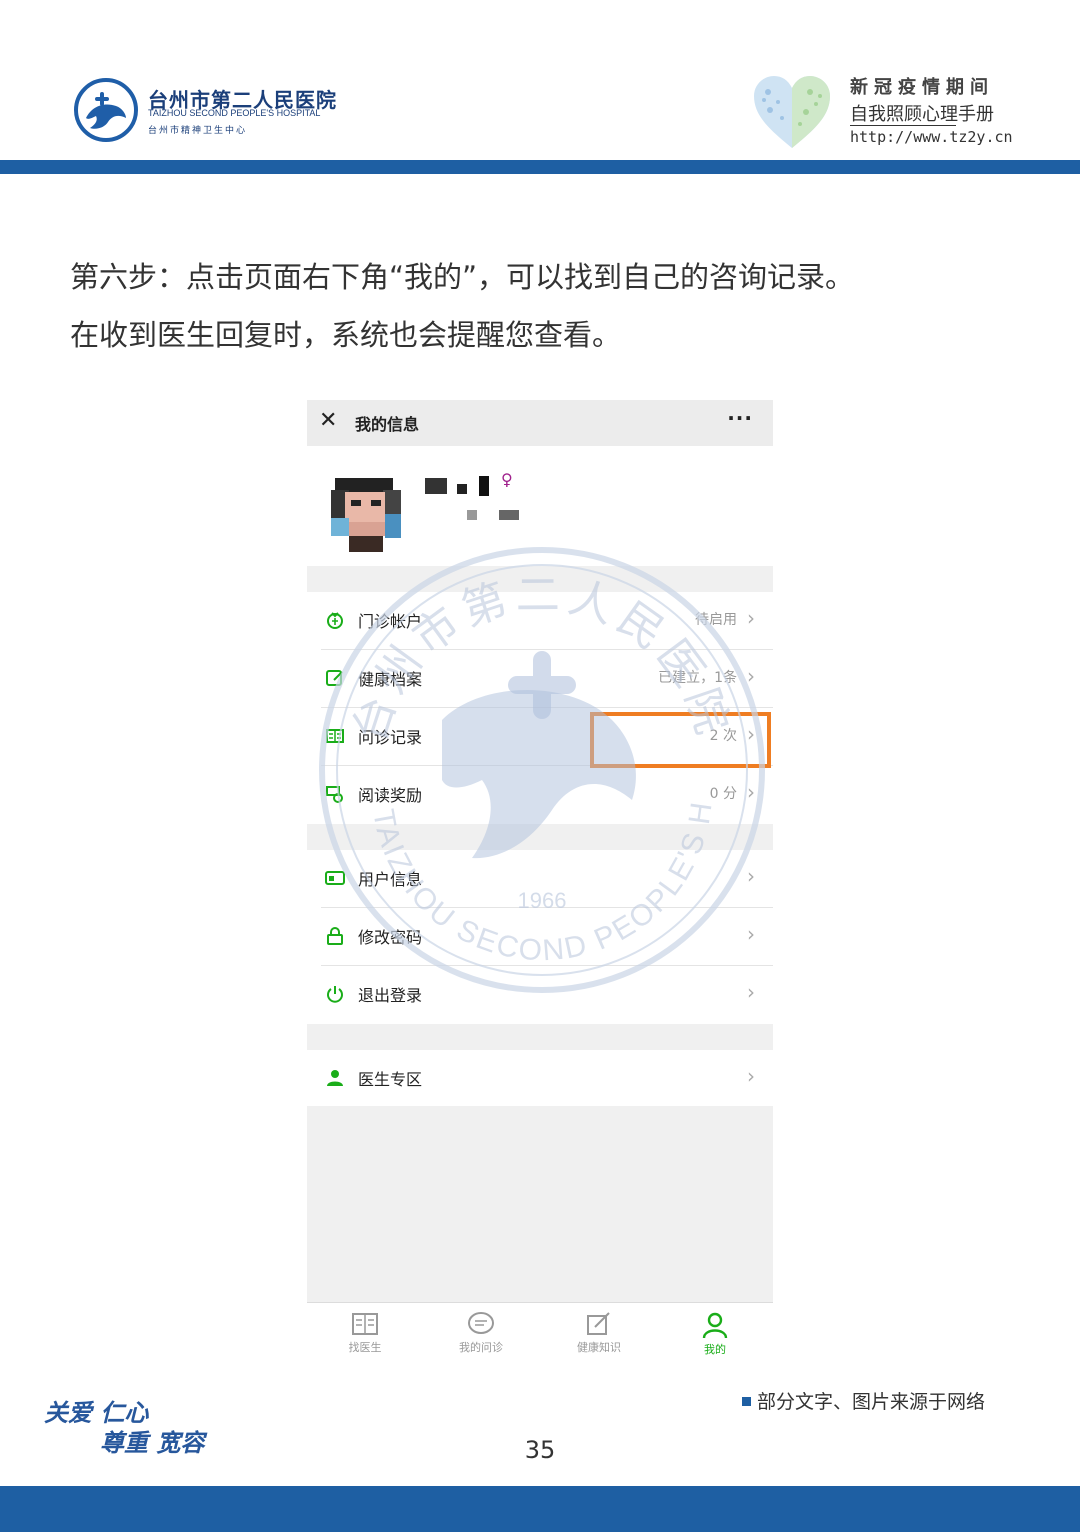 The width and height of the screenshot is (1080, 1532). Describe the element at coordinates (715, 1349) in the screenshot. I see `tab-label: 我的` at that location.